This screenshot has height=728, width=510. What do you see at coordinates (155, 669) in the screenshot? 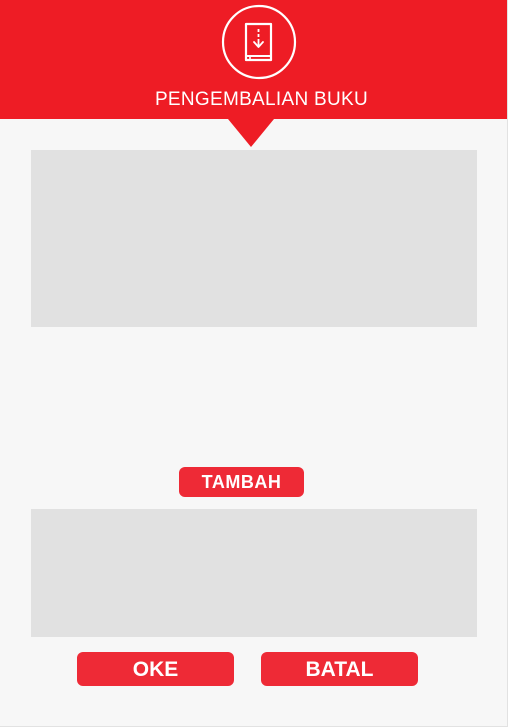
I see `ok-button: OKE` at bounding box center [155, 669].